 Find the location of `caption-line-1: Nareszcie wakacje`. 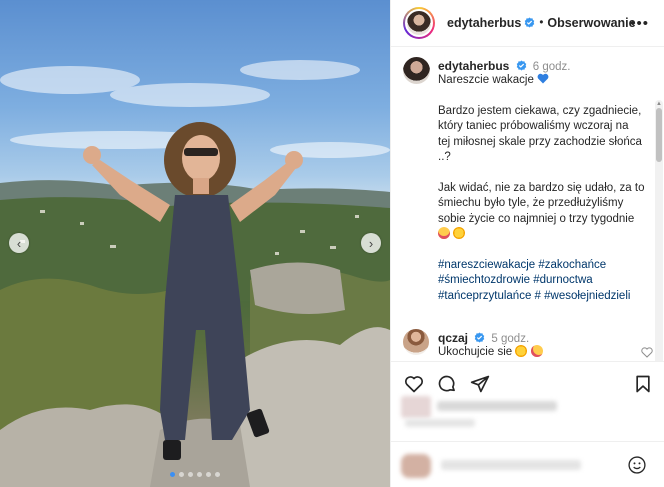

caption-line-1: Nareszcie wakacje is located at coordinates (545, 81).